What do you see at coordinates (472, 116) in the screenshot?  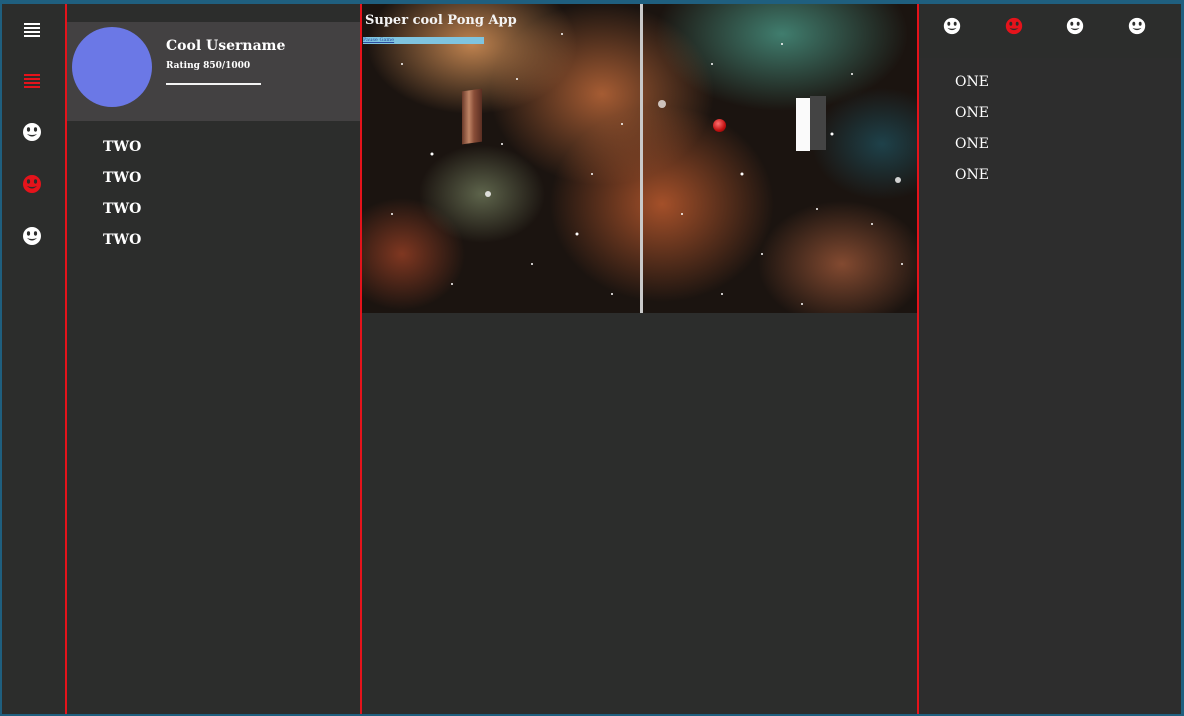 I see `left-paddle` at bounding box center [472, 116].